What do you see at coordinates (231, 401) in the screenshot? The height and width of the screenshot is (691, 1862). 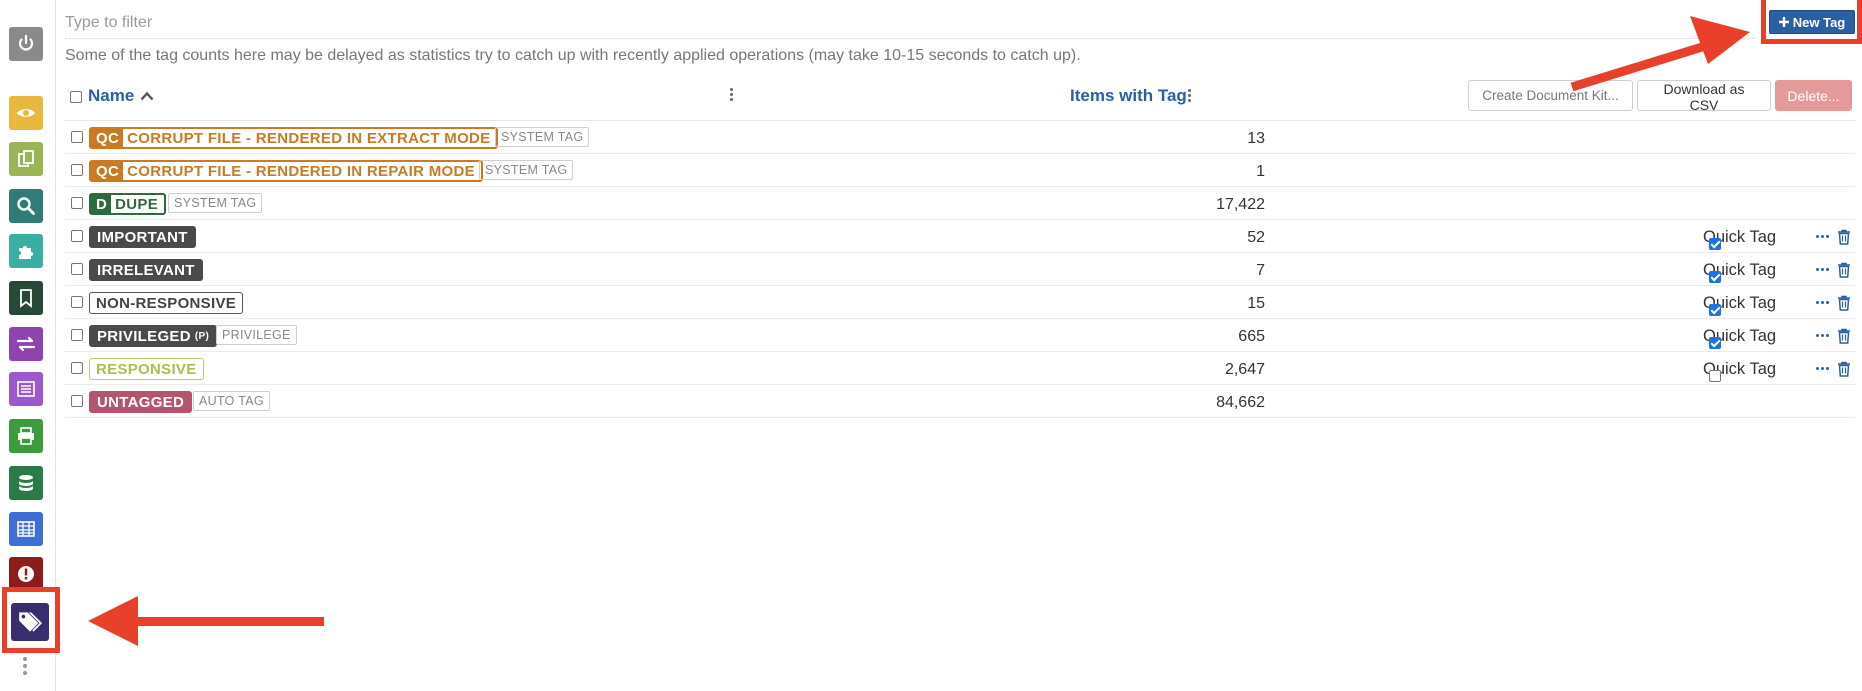 I see `auto-tag-badge: AUTO TAG` at bounding box center [231, 401].